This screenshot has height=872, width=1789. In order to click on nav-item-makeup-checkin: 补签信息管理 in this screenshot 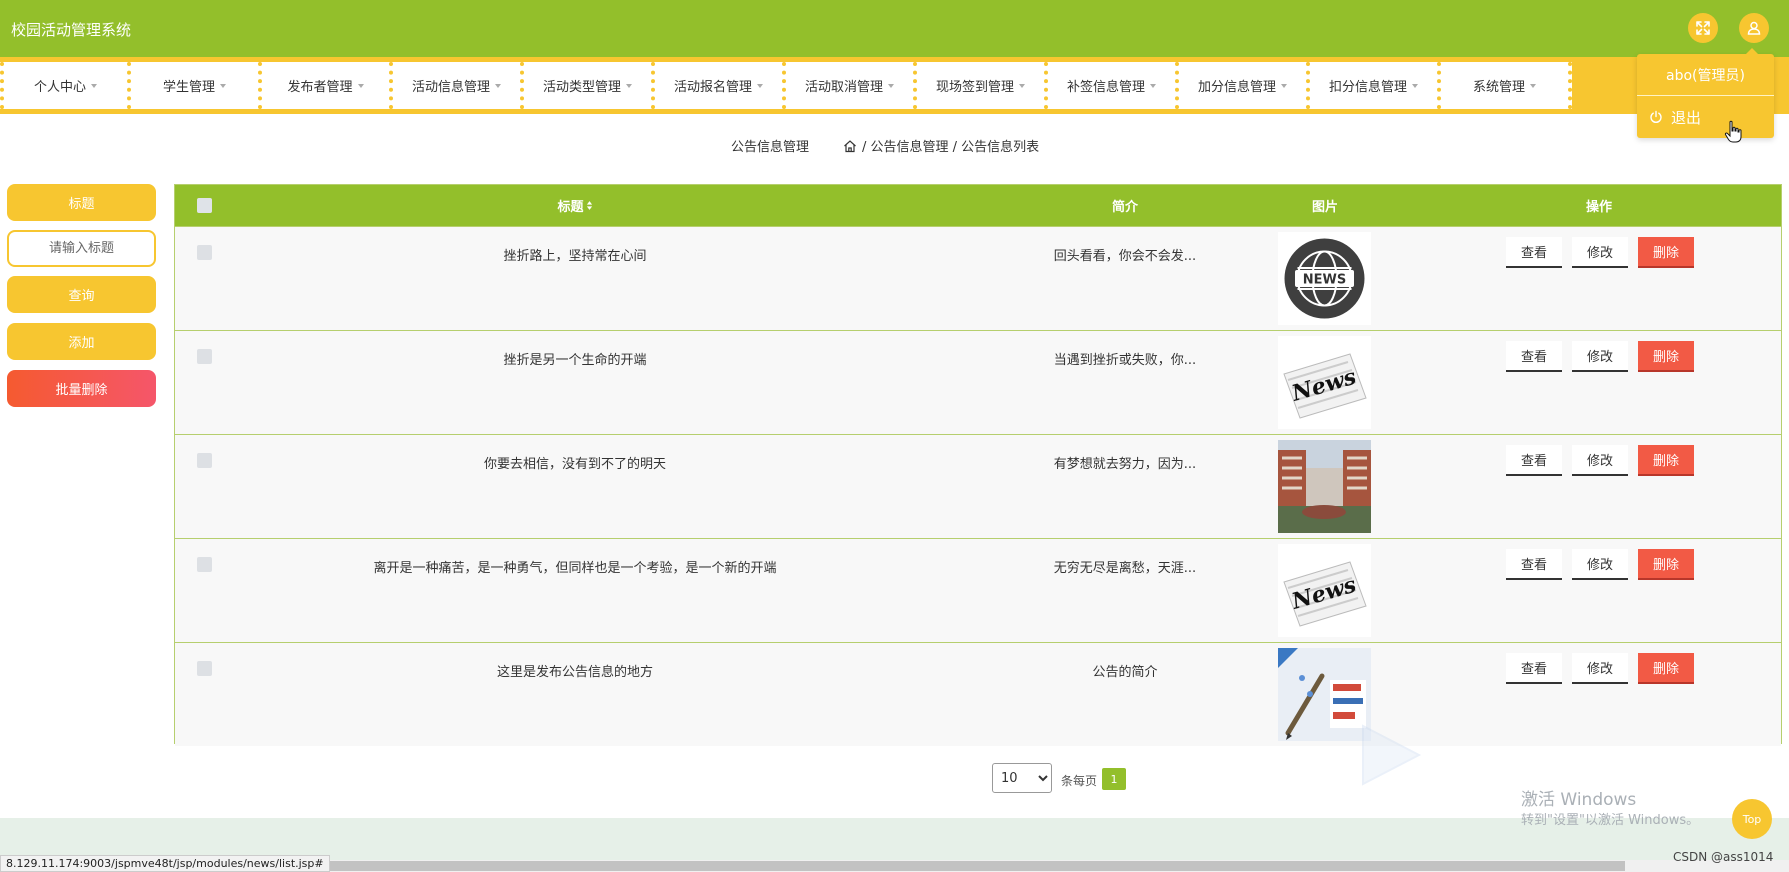, I will do `click(1113, 85)`.